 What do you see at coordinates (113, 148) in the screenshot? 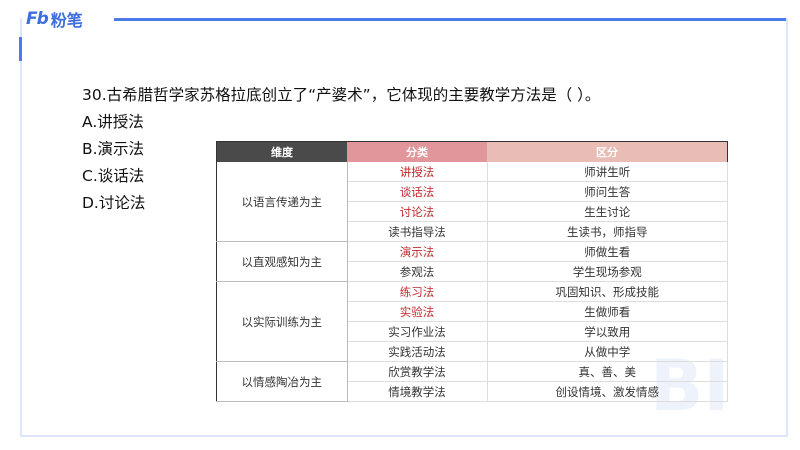
I see `option-b: B.演示法` at bounding box center [113, 148].